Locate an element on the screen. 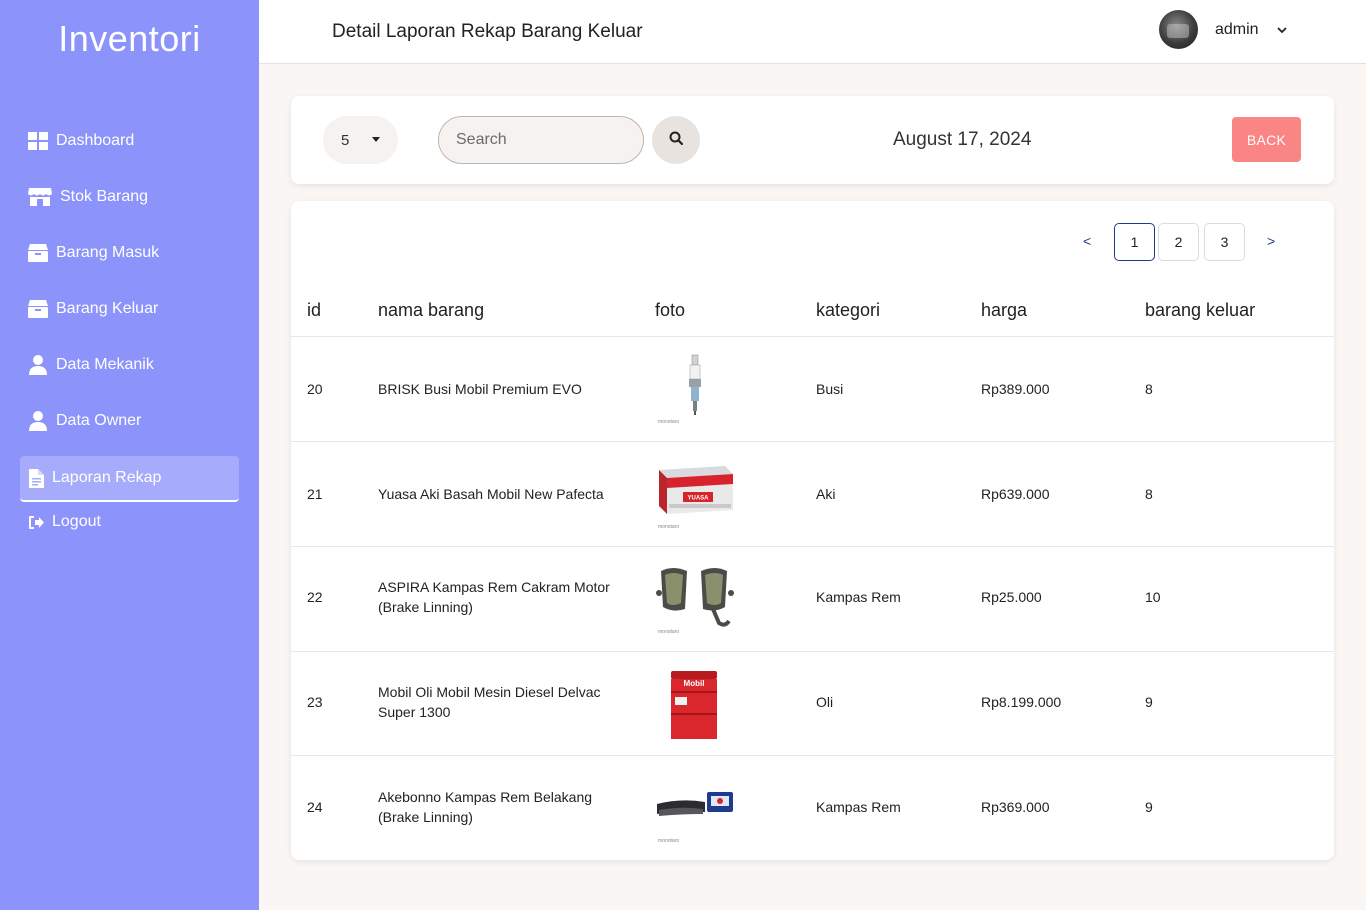 This screenshot has height=910, width=1366. cell-nama-line: ASPIRA Kampas Rem Cakram Motor is located at coordinates (494, 587).